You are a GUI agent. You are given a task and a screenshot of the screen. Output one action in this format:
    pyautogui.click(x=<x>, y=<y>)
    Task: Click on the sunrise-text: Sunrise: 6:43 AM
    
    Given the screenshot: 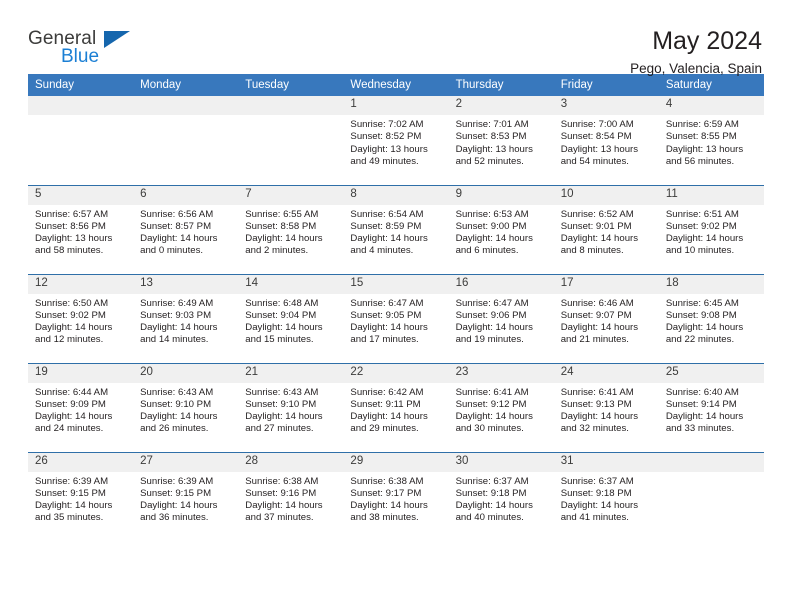 What is the action you would take?
    pyautogui.click(x=177, y=392)
    